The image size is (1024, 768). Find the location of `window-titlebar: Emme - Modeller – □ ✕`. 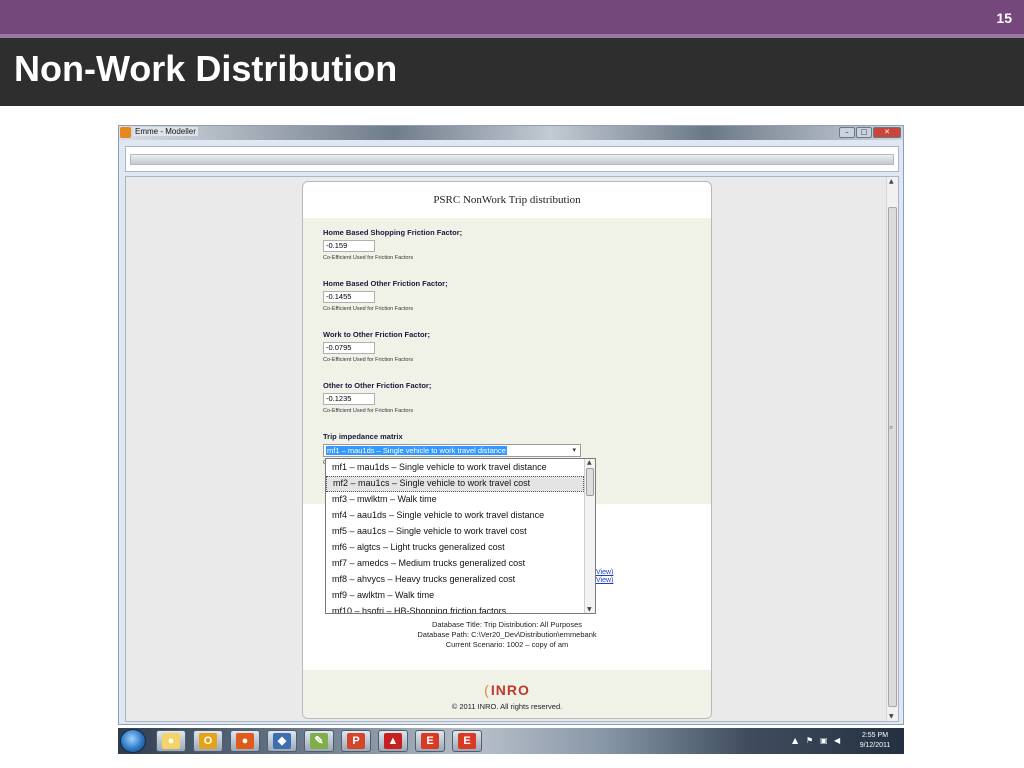

window-titlebar: Emme - Modeller – □ ✕ is located at coordinates (511, 133).